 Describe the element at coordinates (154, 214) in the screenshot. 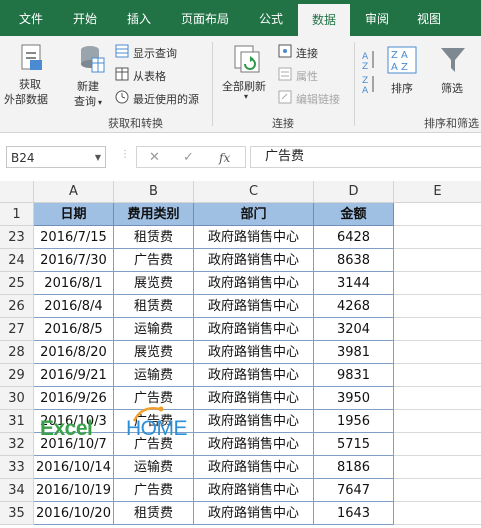

I see `table-header-cell: 费用类别` at that location.